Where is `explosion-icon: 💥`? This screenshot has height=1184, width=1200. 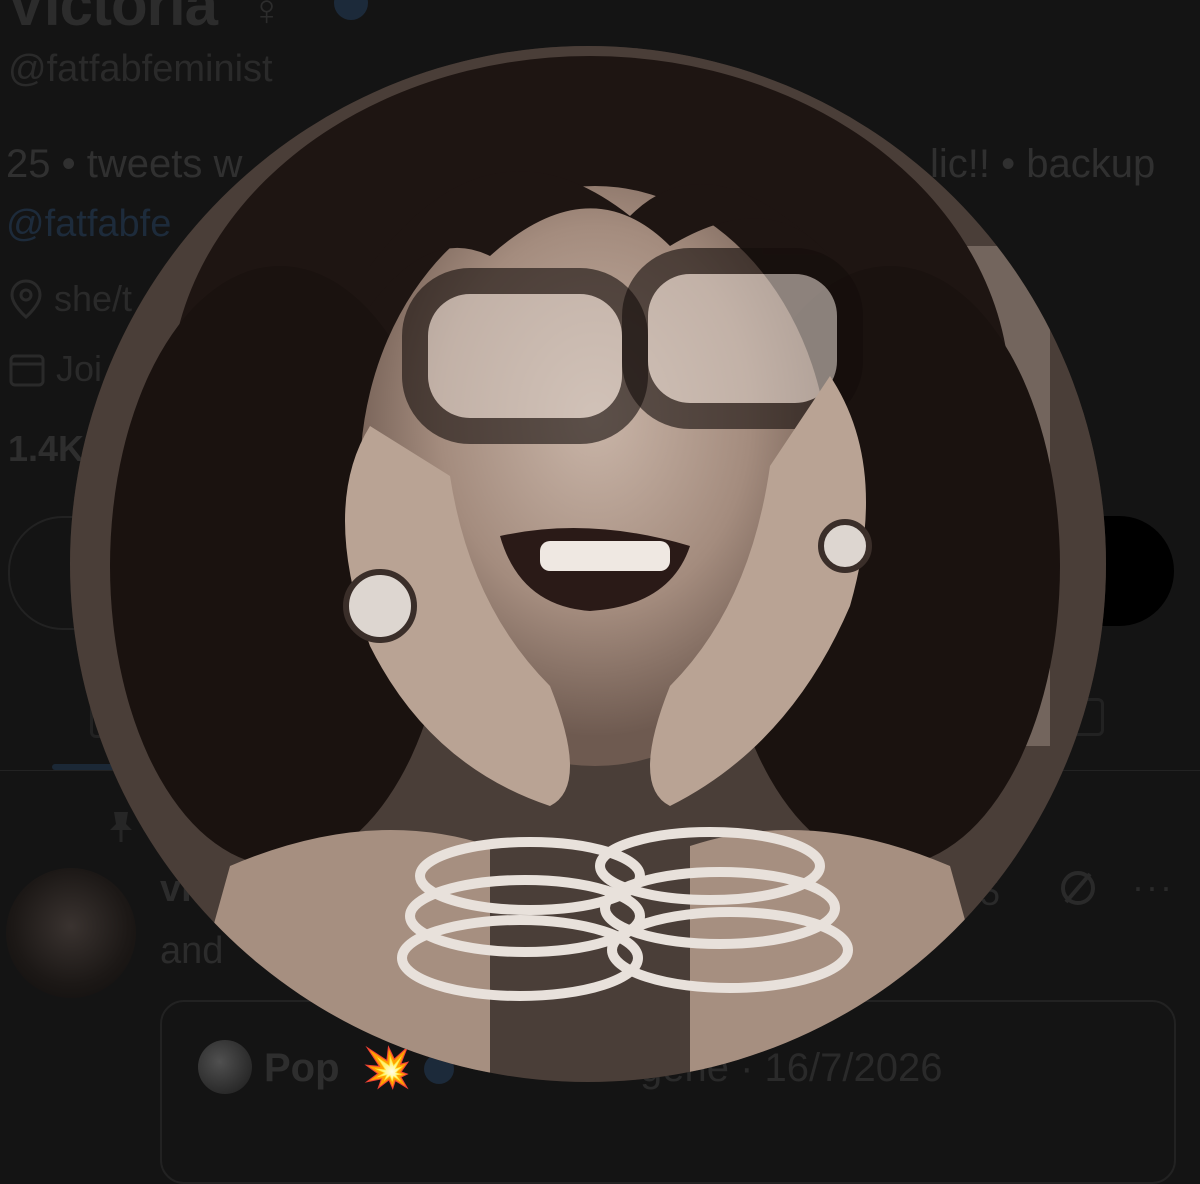 explosion-icon: 💥 is located at coordinates (387, 1068).